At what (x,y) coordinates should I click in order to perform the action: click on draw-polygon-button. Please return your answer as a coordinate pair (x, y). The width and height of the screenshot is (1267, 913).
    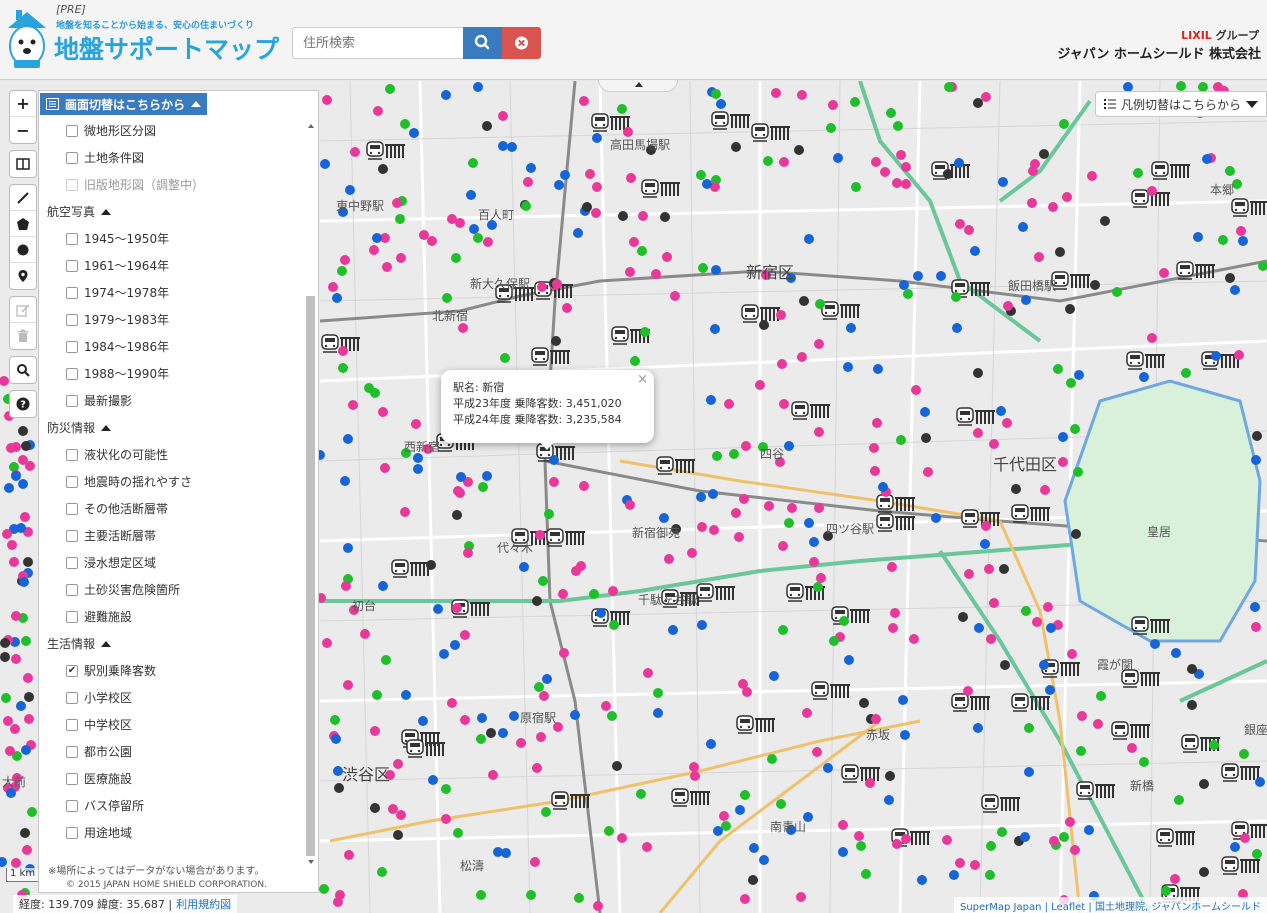
    Looking at the image, I should click on (23, 224).